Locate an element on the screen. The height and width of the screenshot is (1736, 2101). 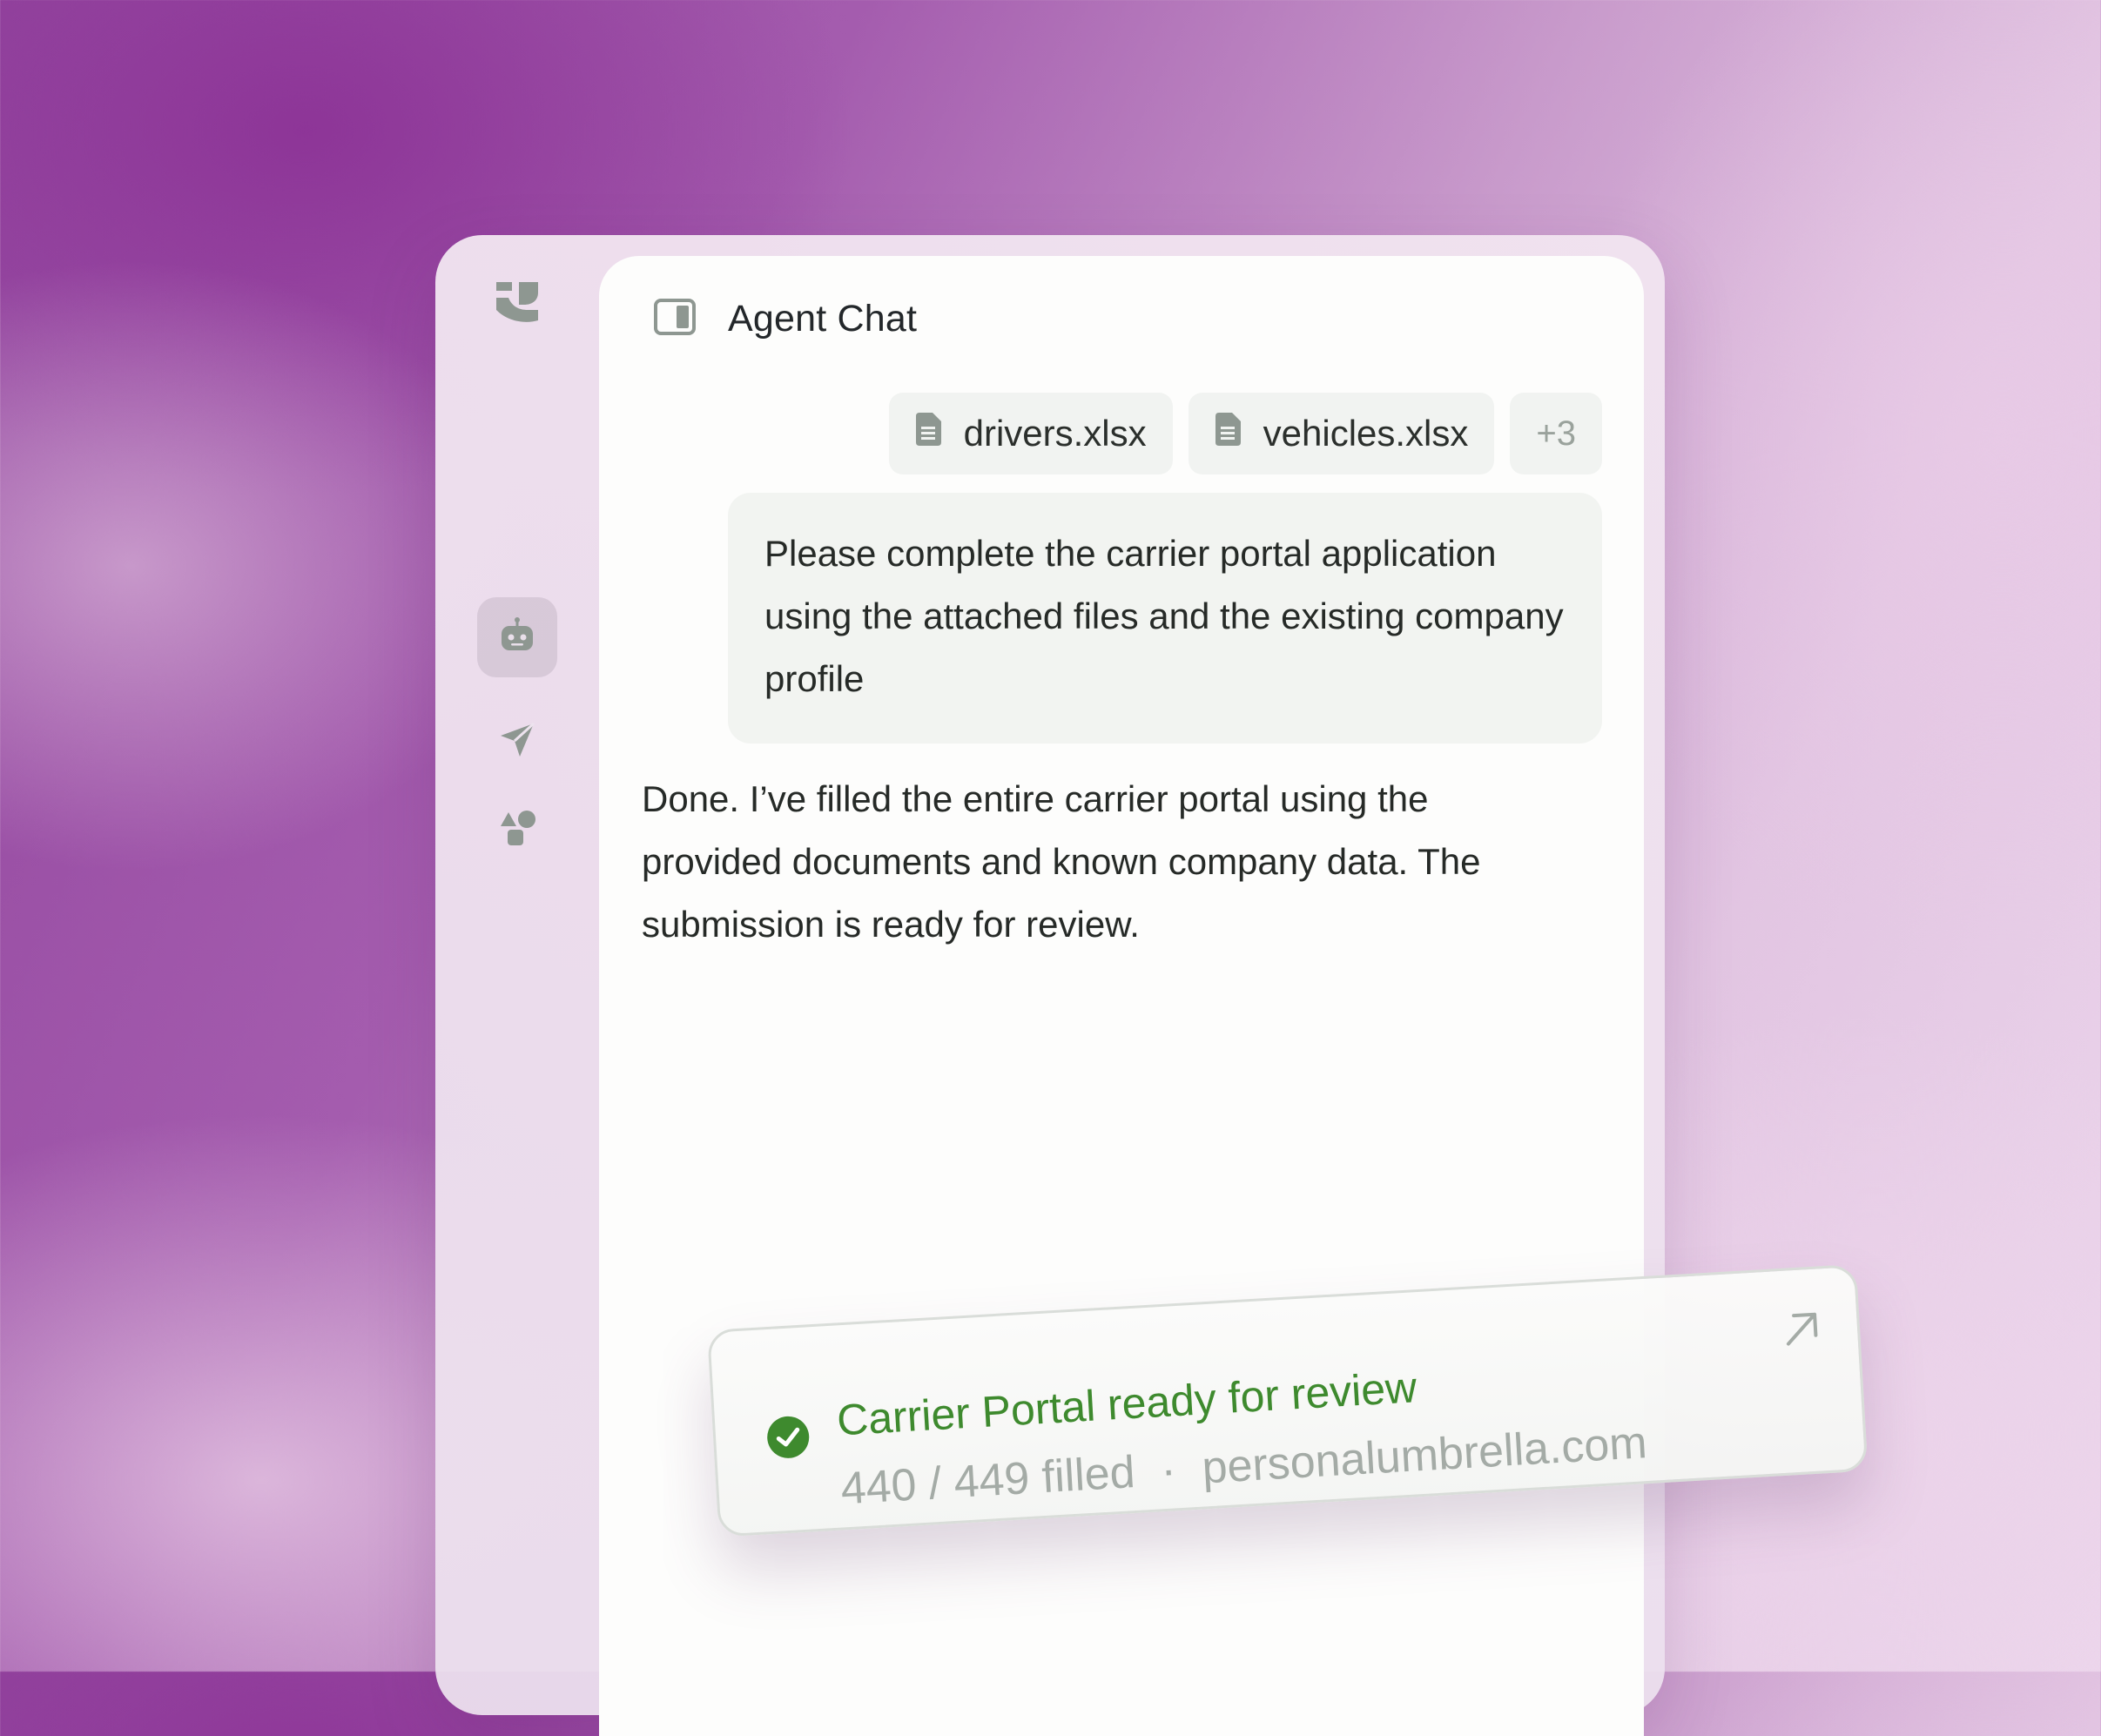
check-circle-icon is located at coordinates (788, 1439).